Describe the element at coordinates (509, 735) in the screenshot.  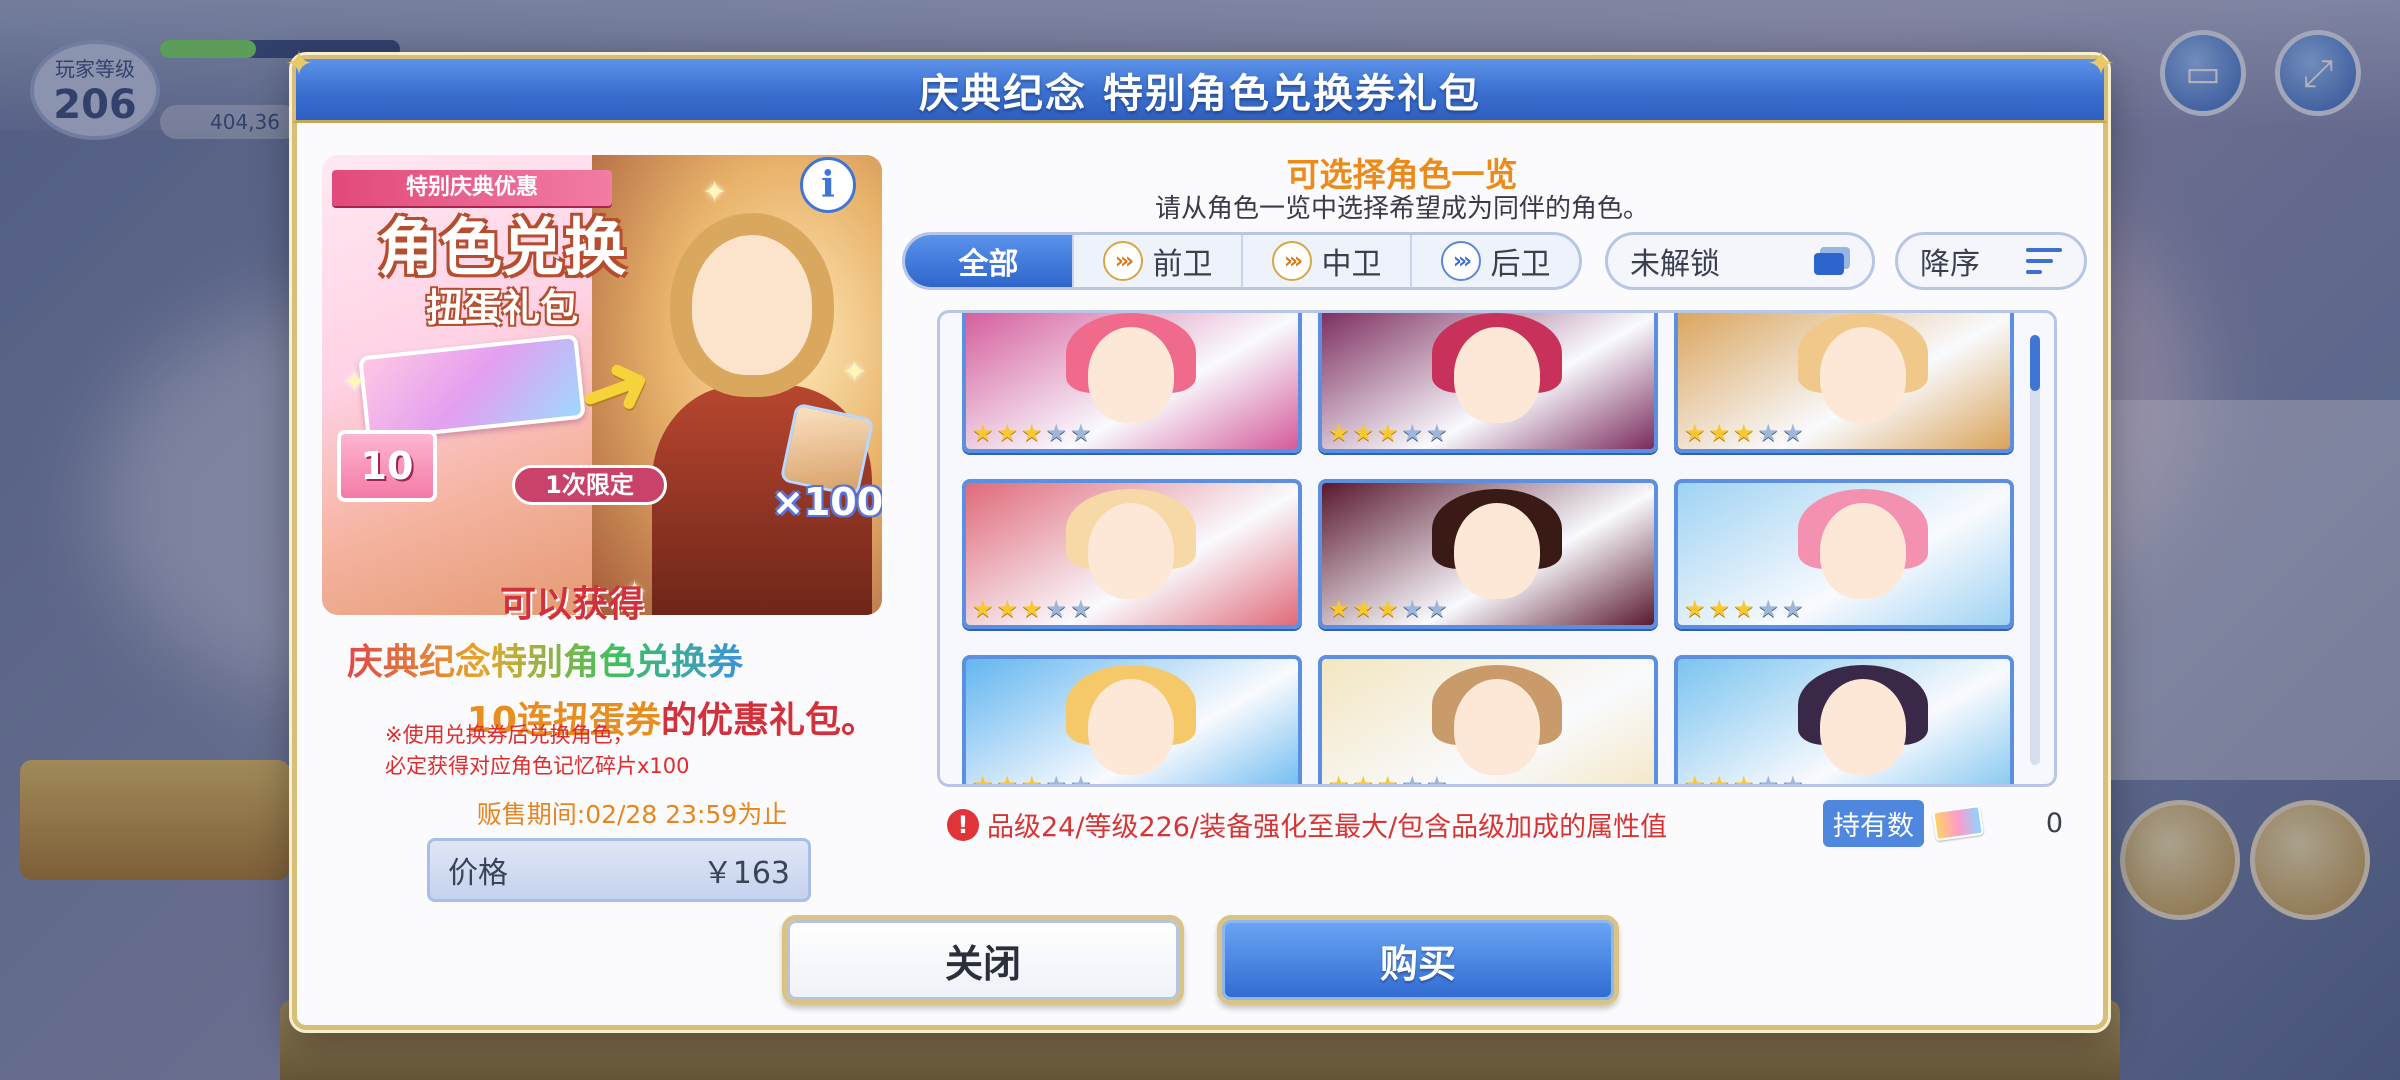
I see `promo-note-line1: ※使用兑换券后兑换角色，` at that location.